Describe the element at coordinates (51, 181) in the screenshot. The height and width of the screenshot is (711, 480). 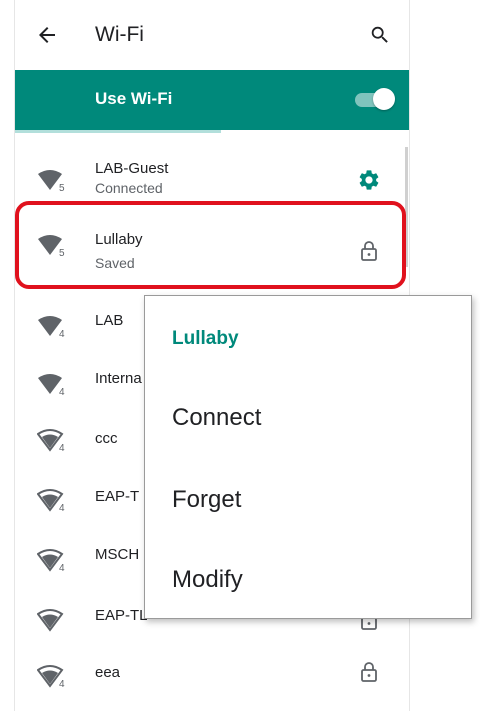
I see `wifi-signal-icon: 5` at that location.